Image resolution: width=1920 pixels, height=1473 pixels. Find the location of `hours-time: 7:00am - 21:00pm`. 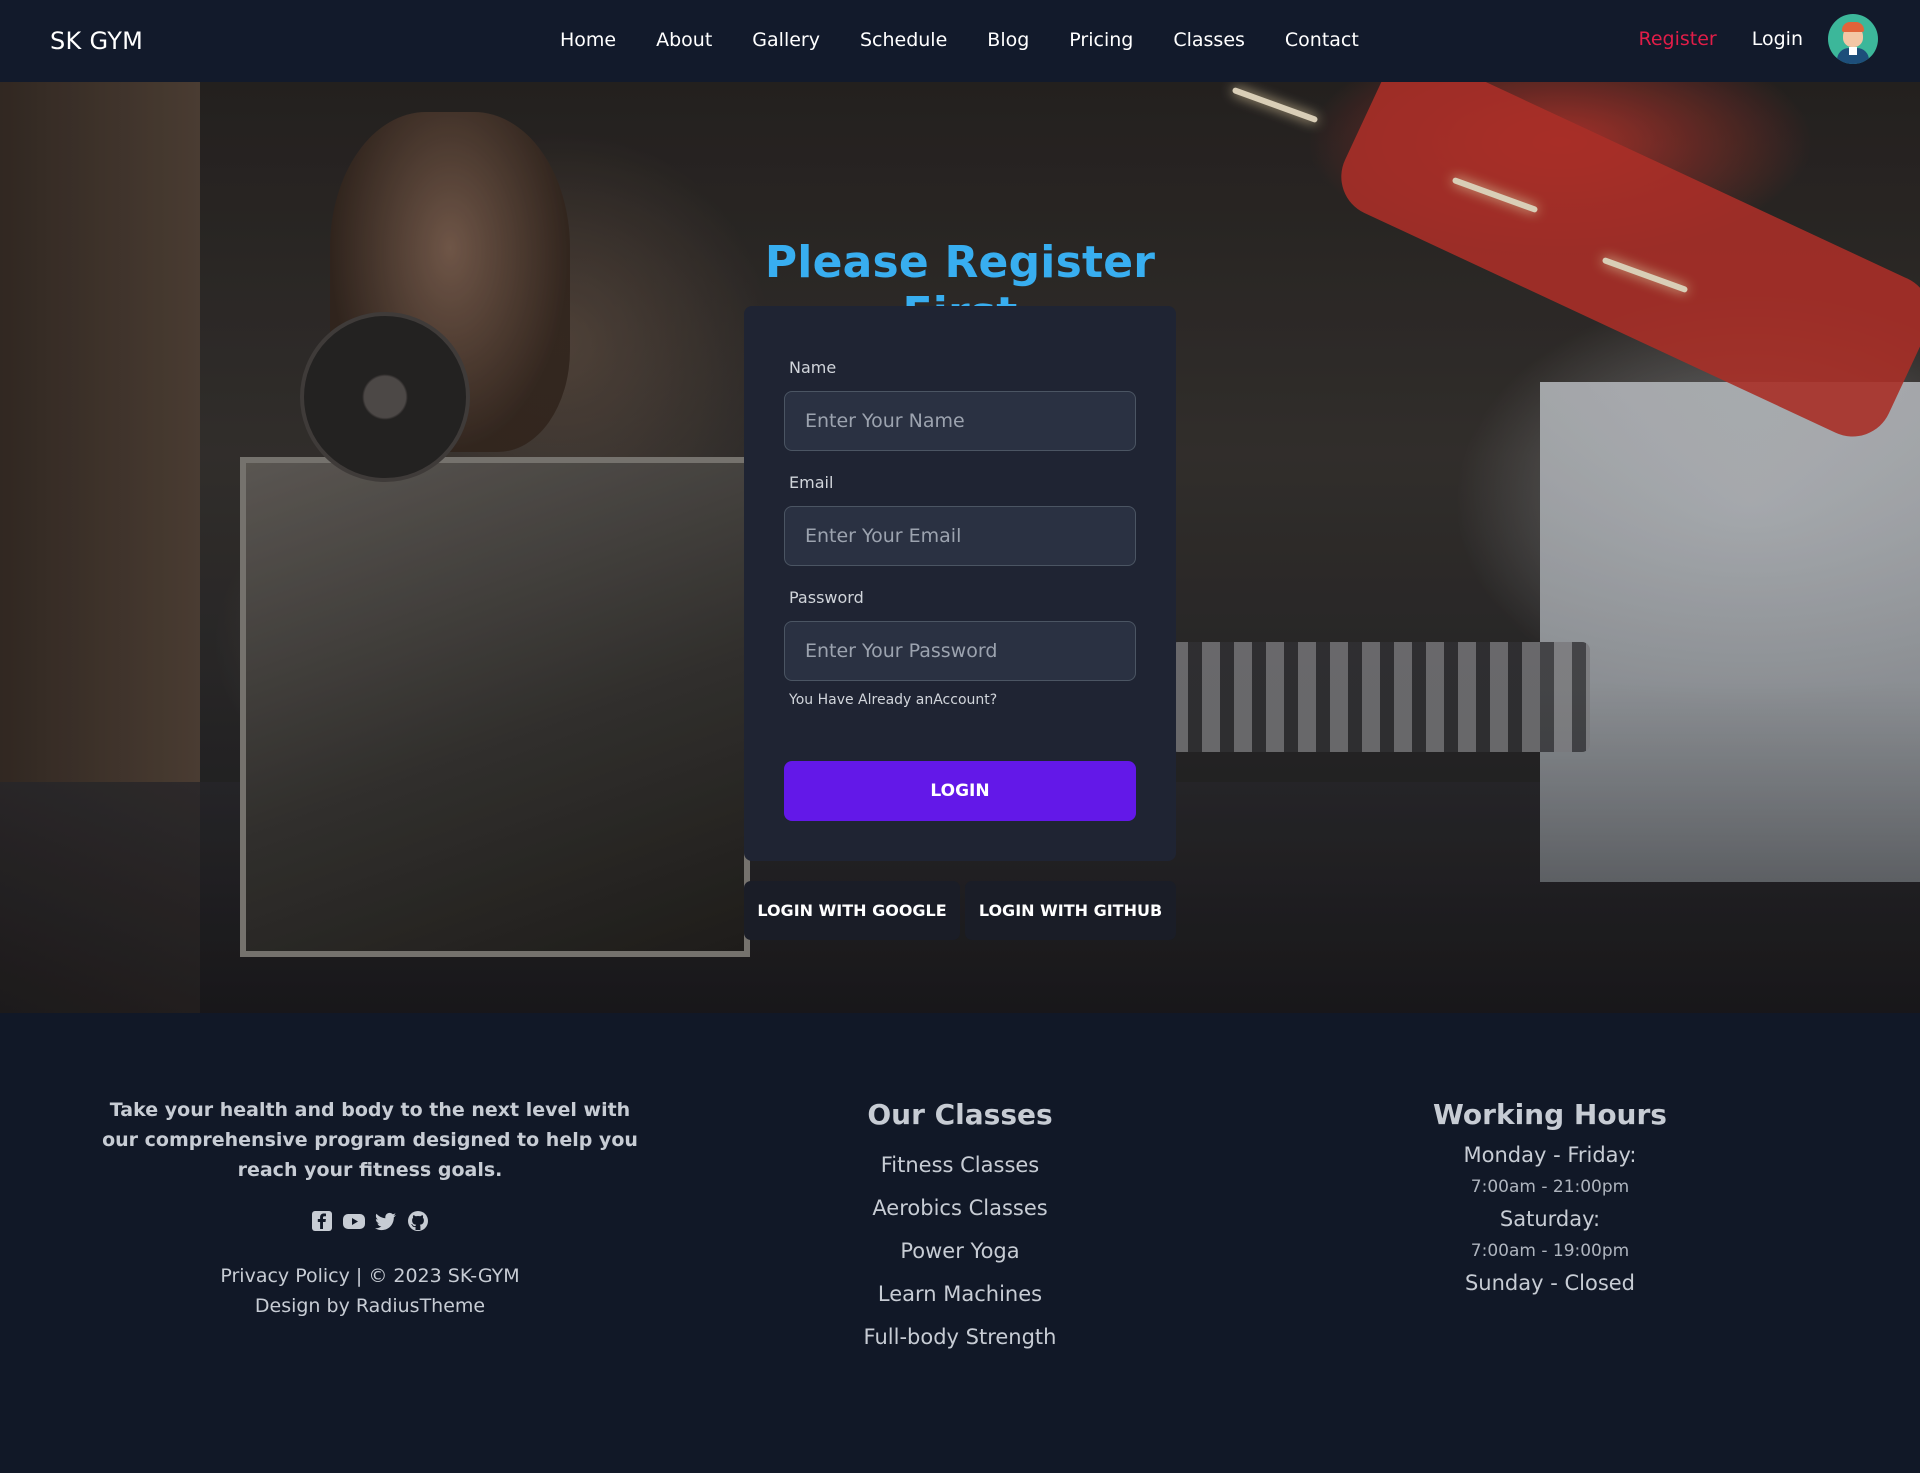

hours-time: 7:00am - 21:00pm is located at coordinates (1550, 1187).